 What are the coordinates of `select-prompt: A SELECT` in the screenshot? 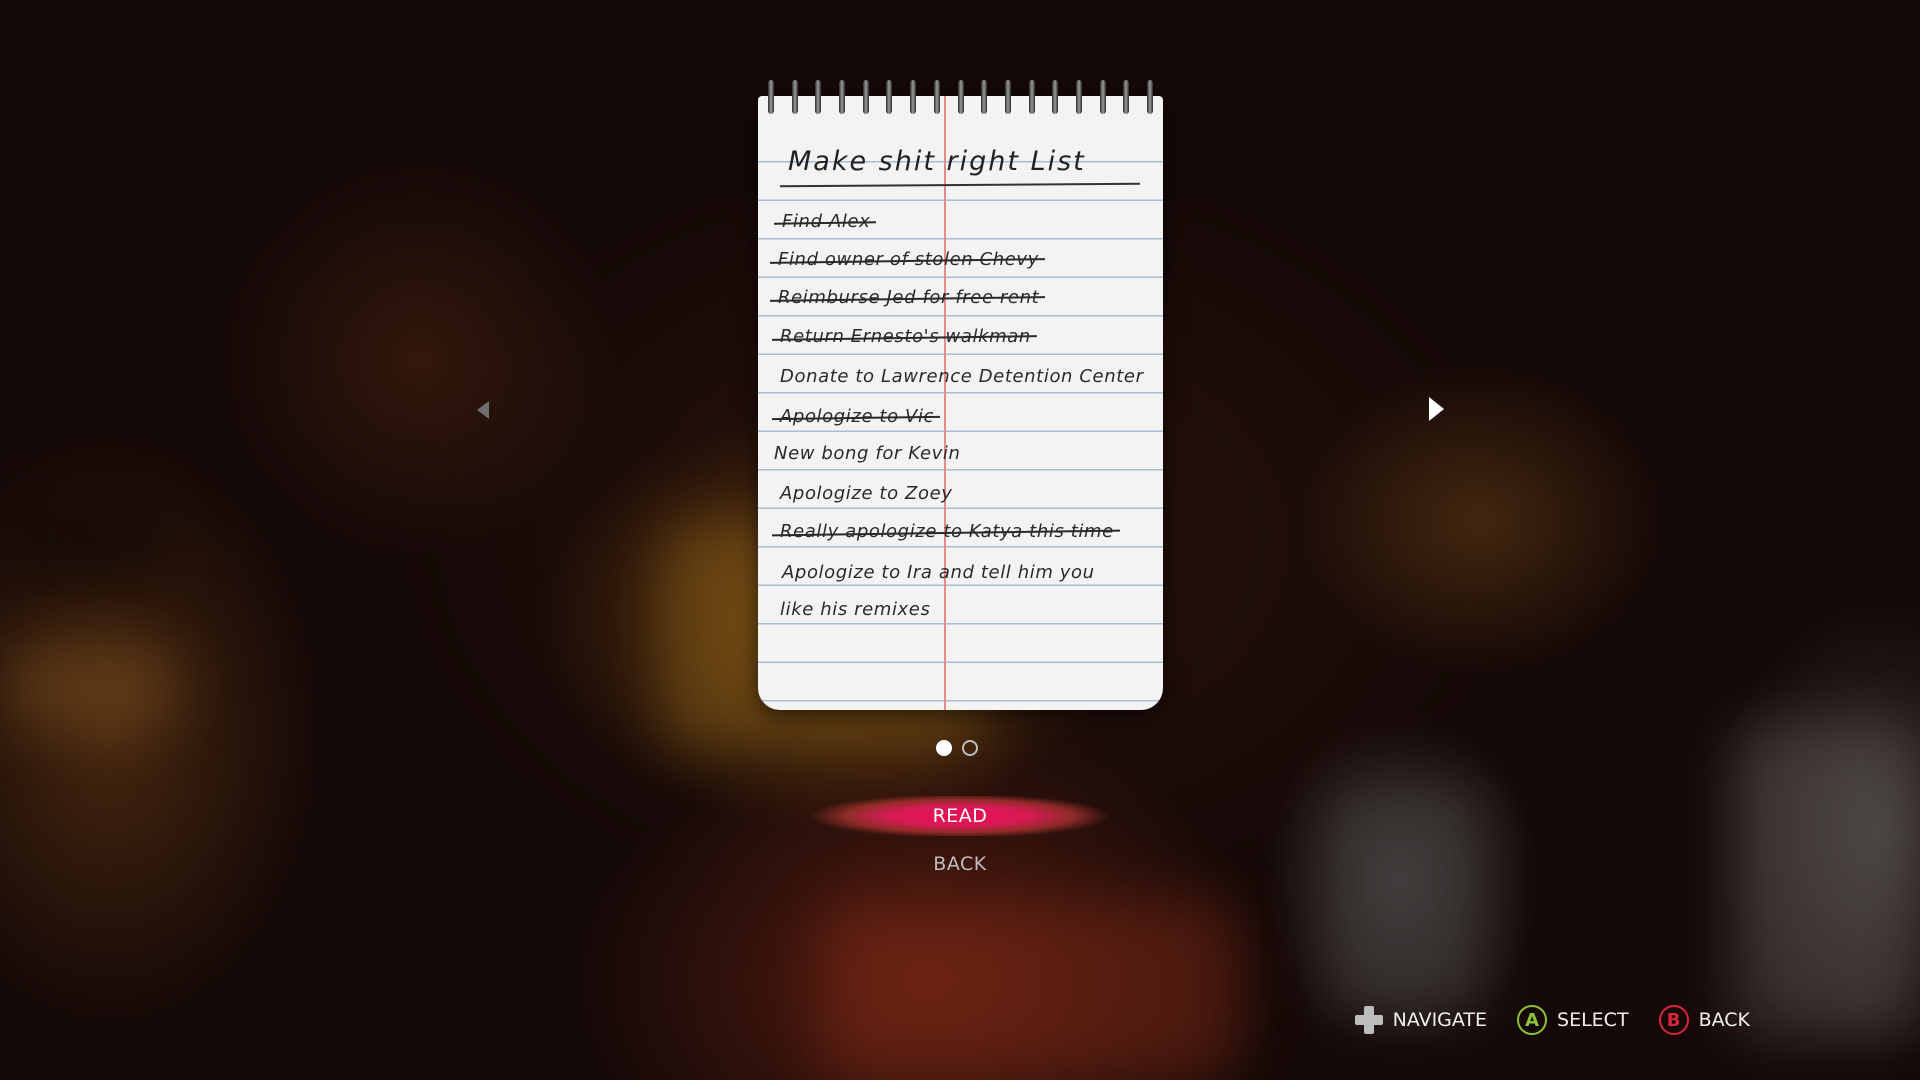 It's located at (1573, 1020).